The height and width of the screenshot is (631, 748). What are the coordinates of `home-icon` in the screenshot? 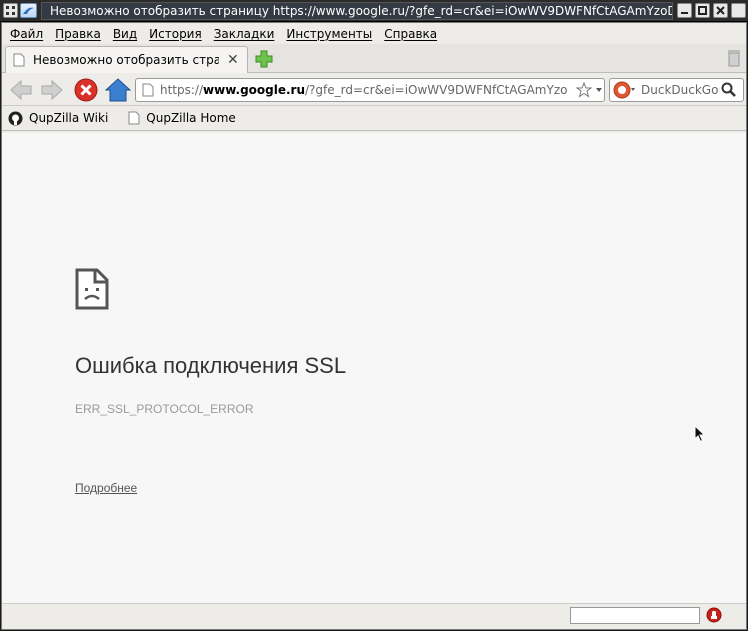 It's located at (118, 90).